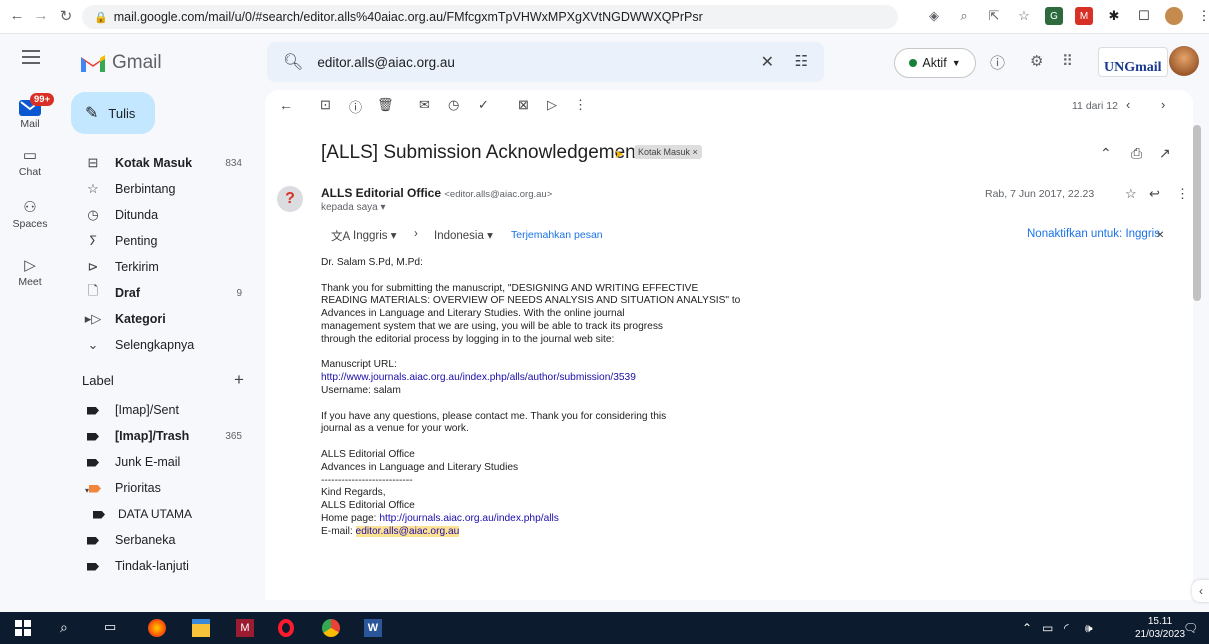 Image resolution: width=1209 pixels, height=644 pixels. I want to click on archive-icon: ⊡, so click(325, 105).